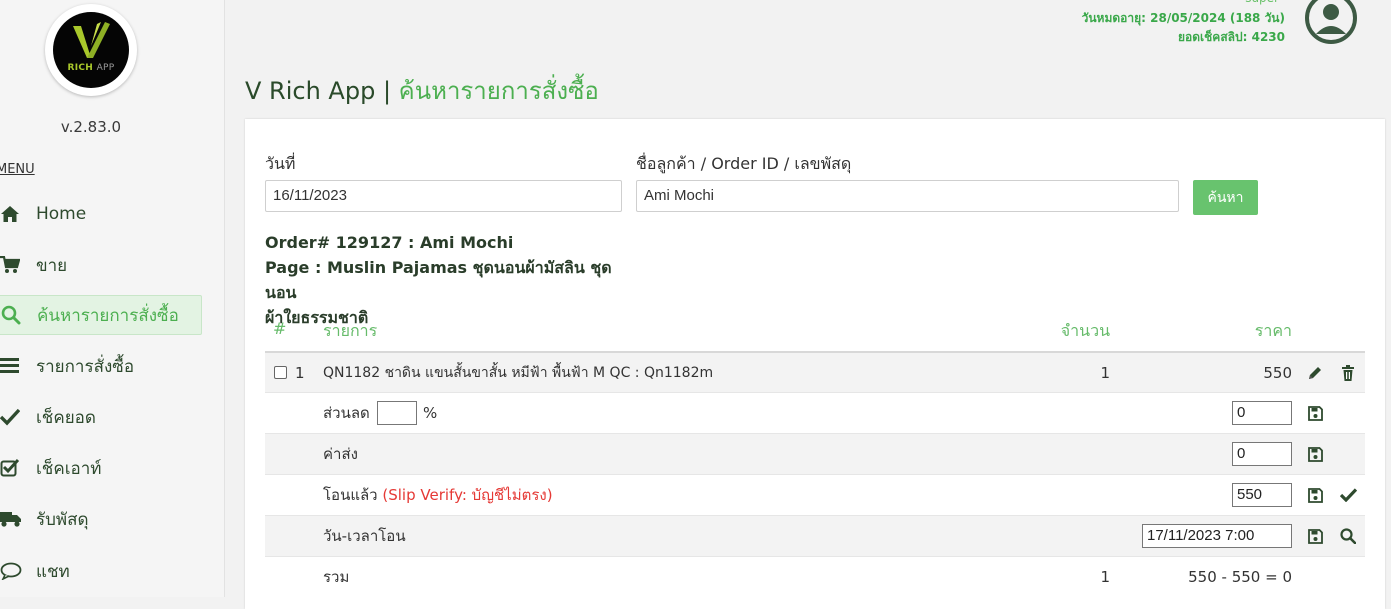  I want to click on shipping-input: 0, so click(1262, 454).